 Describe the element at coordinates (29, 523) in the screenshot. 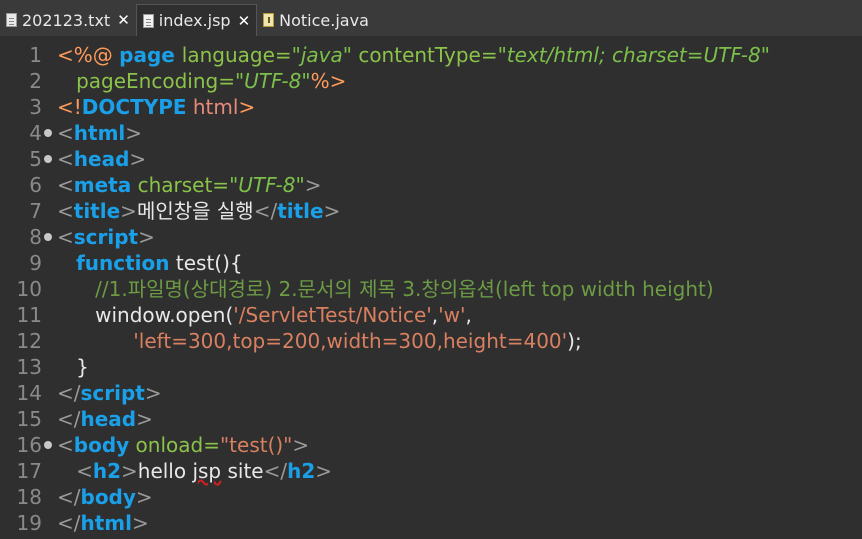

I see `line-number: 19` at that location.